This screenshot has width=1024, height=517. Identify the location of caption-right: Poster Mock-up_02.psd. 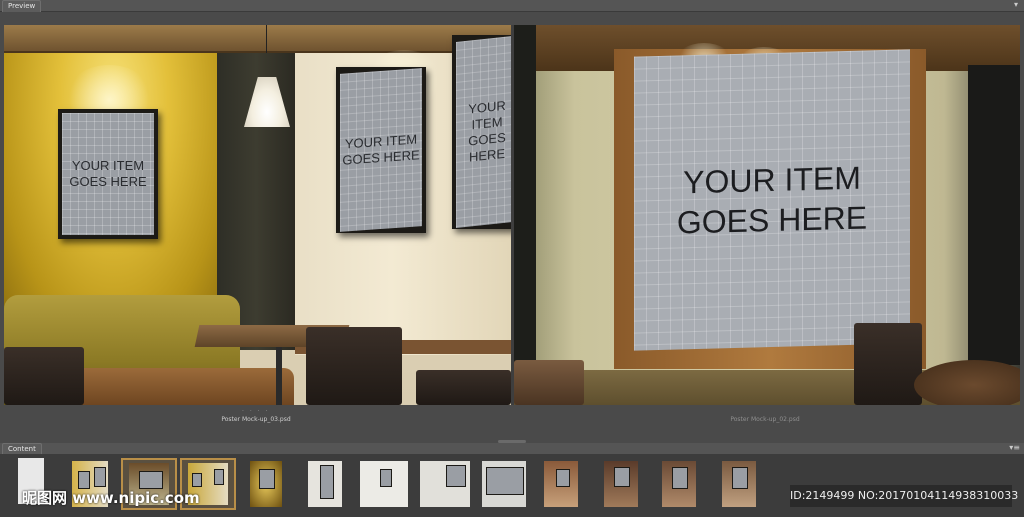
(765, 419).